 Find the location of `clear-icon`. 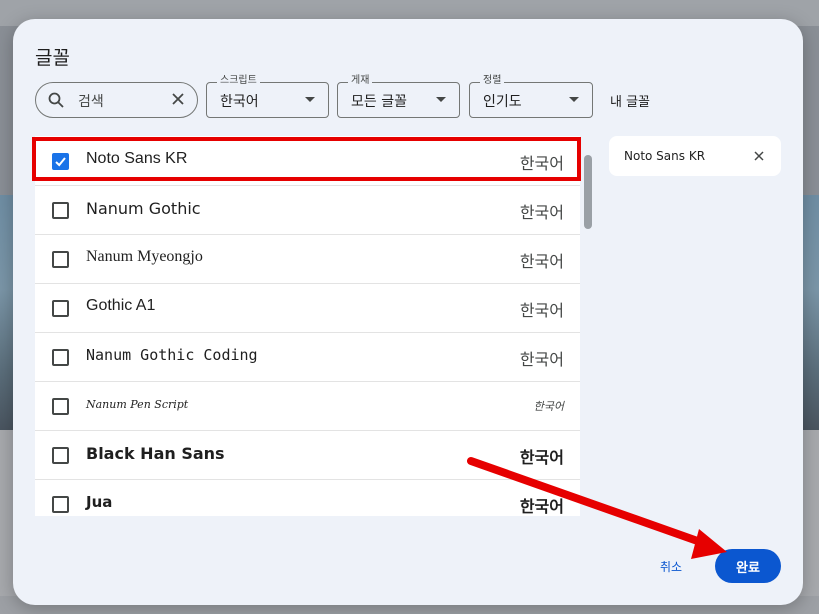

clear-icon is located at coordinates (178, 99).